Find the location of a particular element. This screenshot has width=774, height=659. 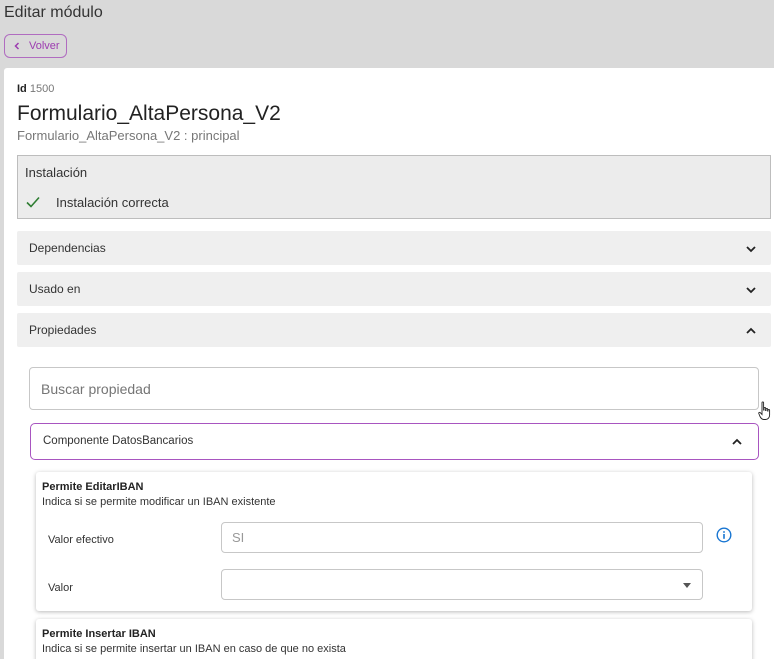

installation-status: Instalación correcta is located at coordinates (112, 202).